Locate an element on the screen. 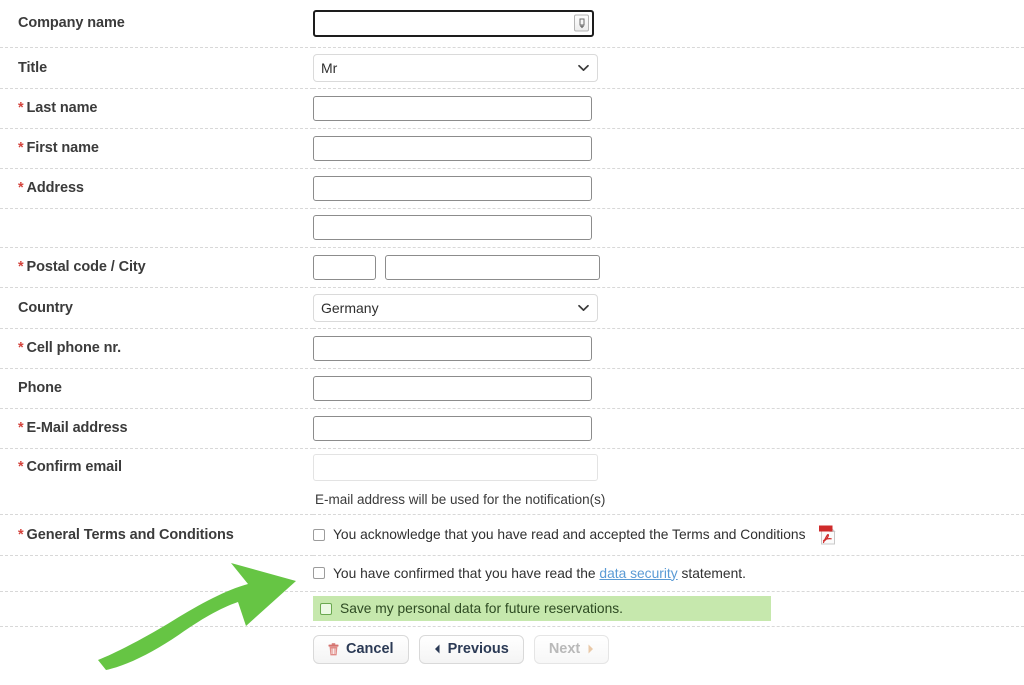 The height and width of the screenshot is (685, 1024). form-row-confirm-email: * Confirm email is located at coordinates (512, 467).